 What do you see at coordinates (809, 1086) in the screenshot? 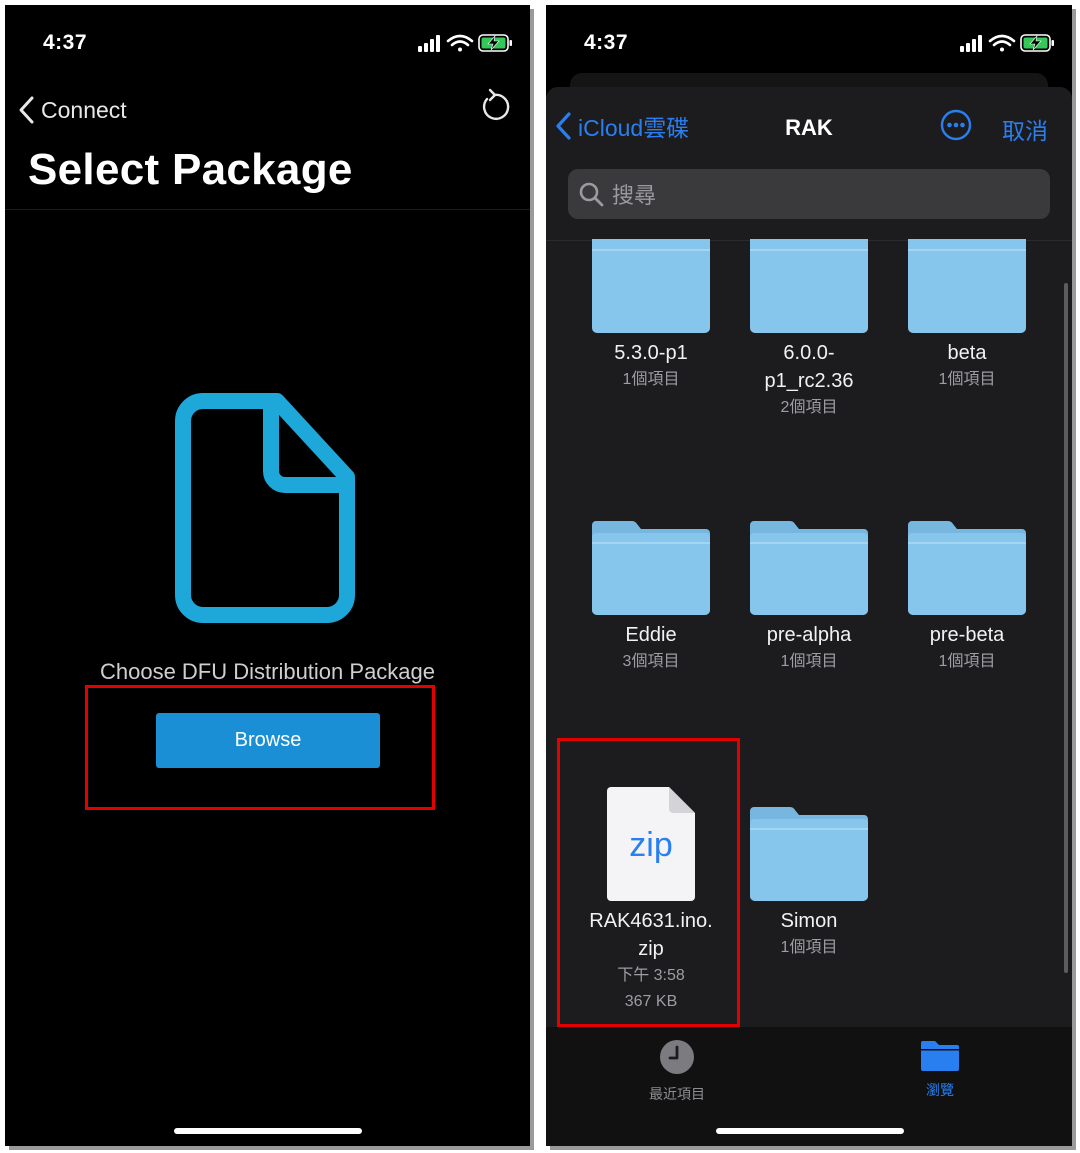
I see `tab-bar: 最近項目 瀏覽` at bounding box center [809, 1086].